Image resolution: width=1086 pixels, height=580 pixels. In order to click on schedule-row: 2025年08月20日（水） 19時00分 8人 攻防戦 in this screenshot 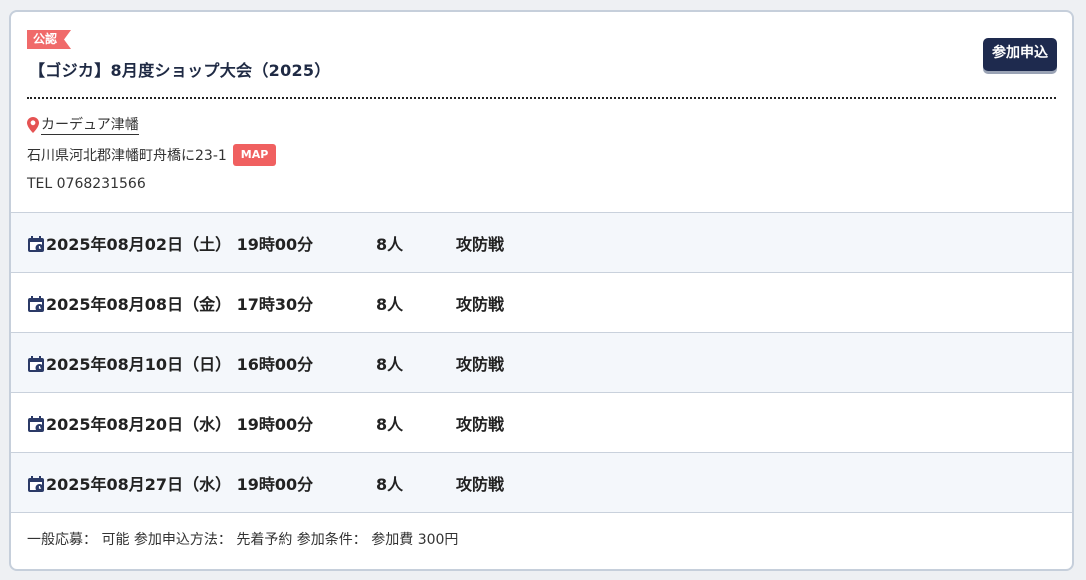, I will do `click(541, 423)`.